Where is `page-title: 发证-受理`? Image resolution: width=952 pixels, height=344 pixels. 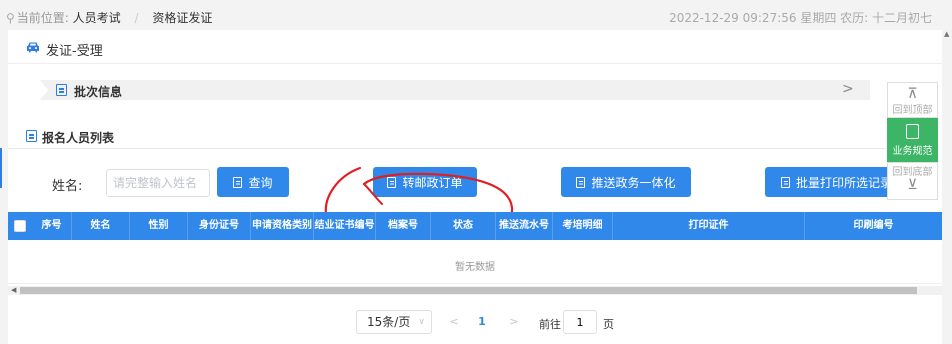 page-title: 发证-受理 is located at coordinates (74, 51).